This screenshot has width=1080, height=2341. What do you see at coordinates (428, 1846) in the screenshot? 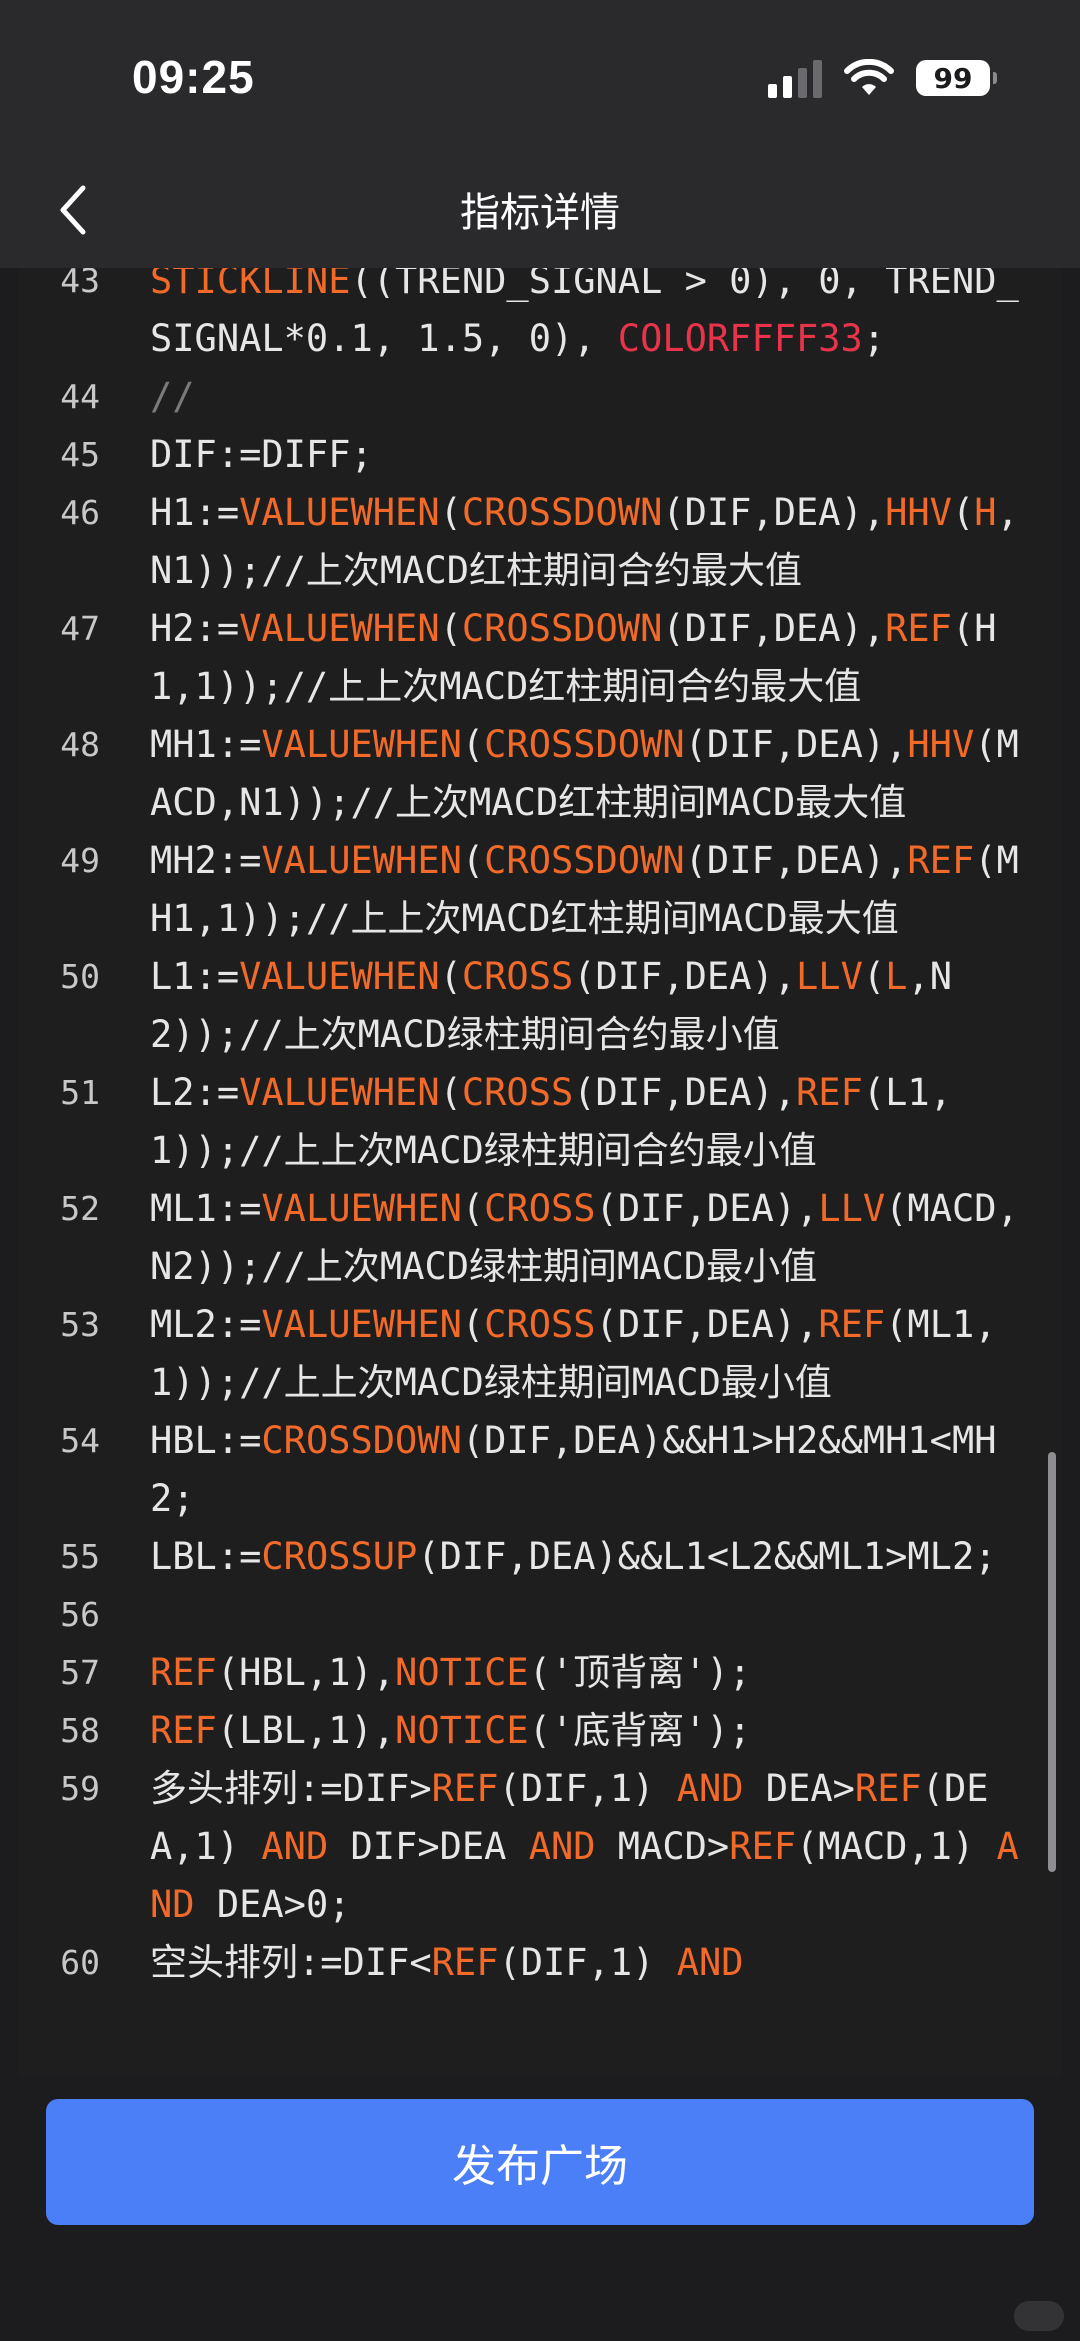
I see `code-token: DIF>DEA` at bounding box center [428, 1846].